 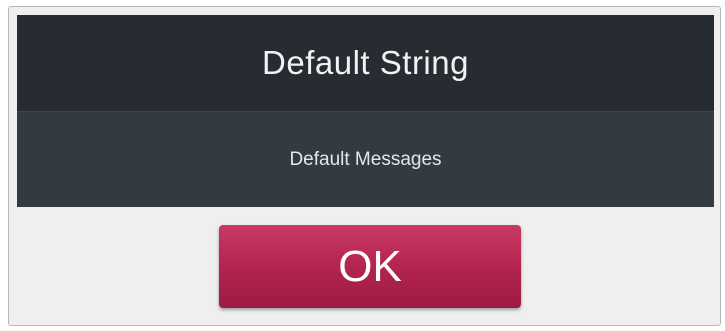 I want to click on ok-button: OK, so click(x=370, y=266).